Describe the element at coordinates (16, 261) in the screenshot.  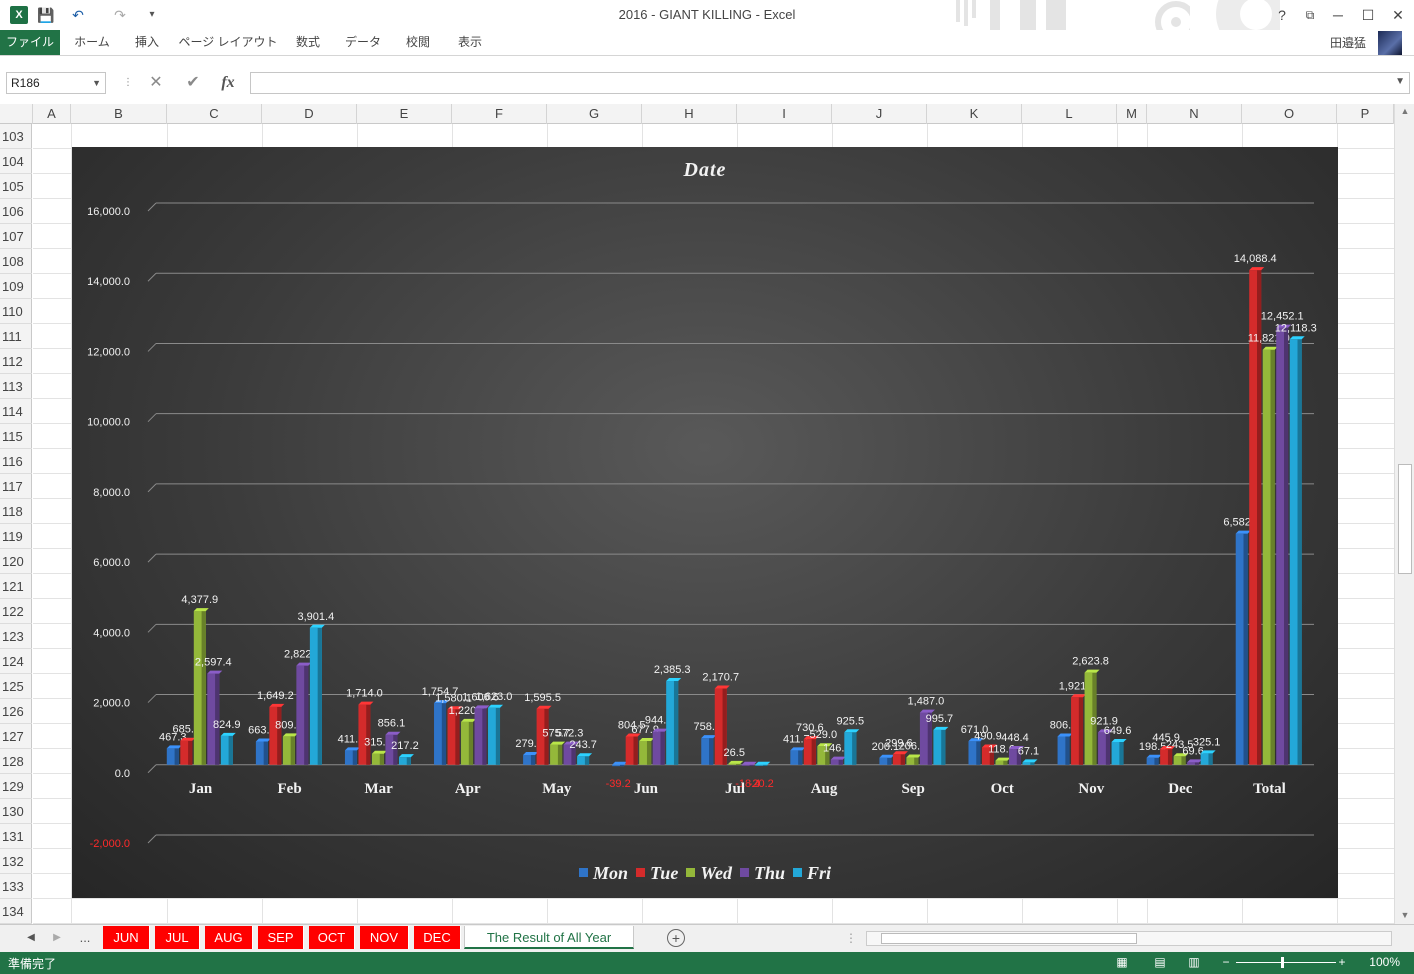
I see `row-header: 108` at that location.